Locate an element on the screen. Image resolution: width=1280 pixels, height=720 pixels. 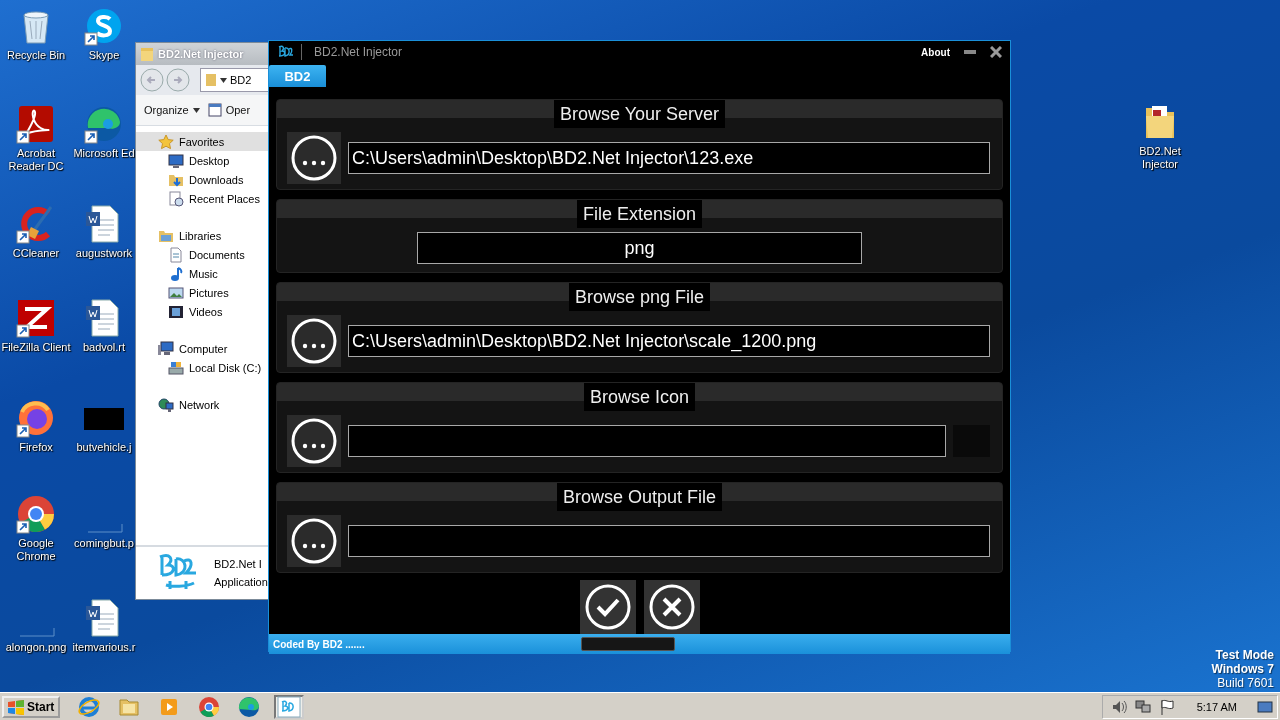
section-title: Browse Output File is located at coordinates (639, 497).